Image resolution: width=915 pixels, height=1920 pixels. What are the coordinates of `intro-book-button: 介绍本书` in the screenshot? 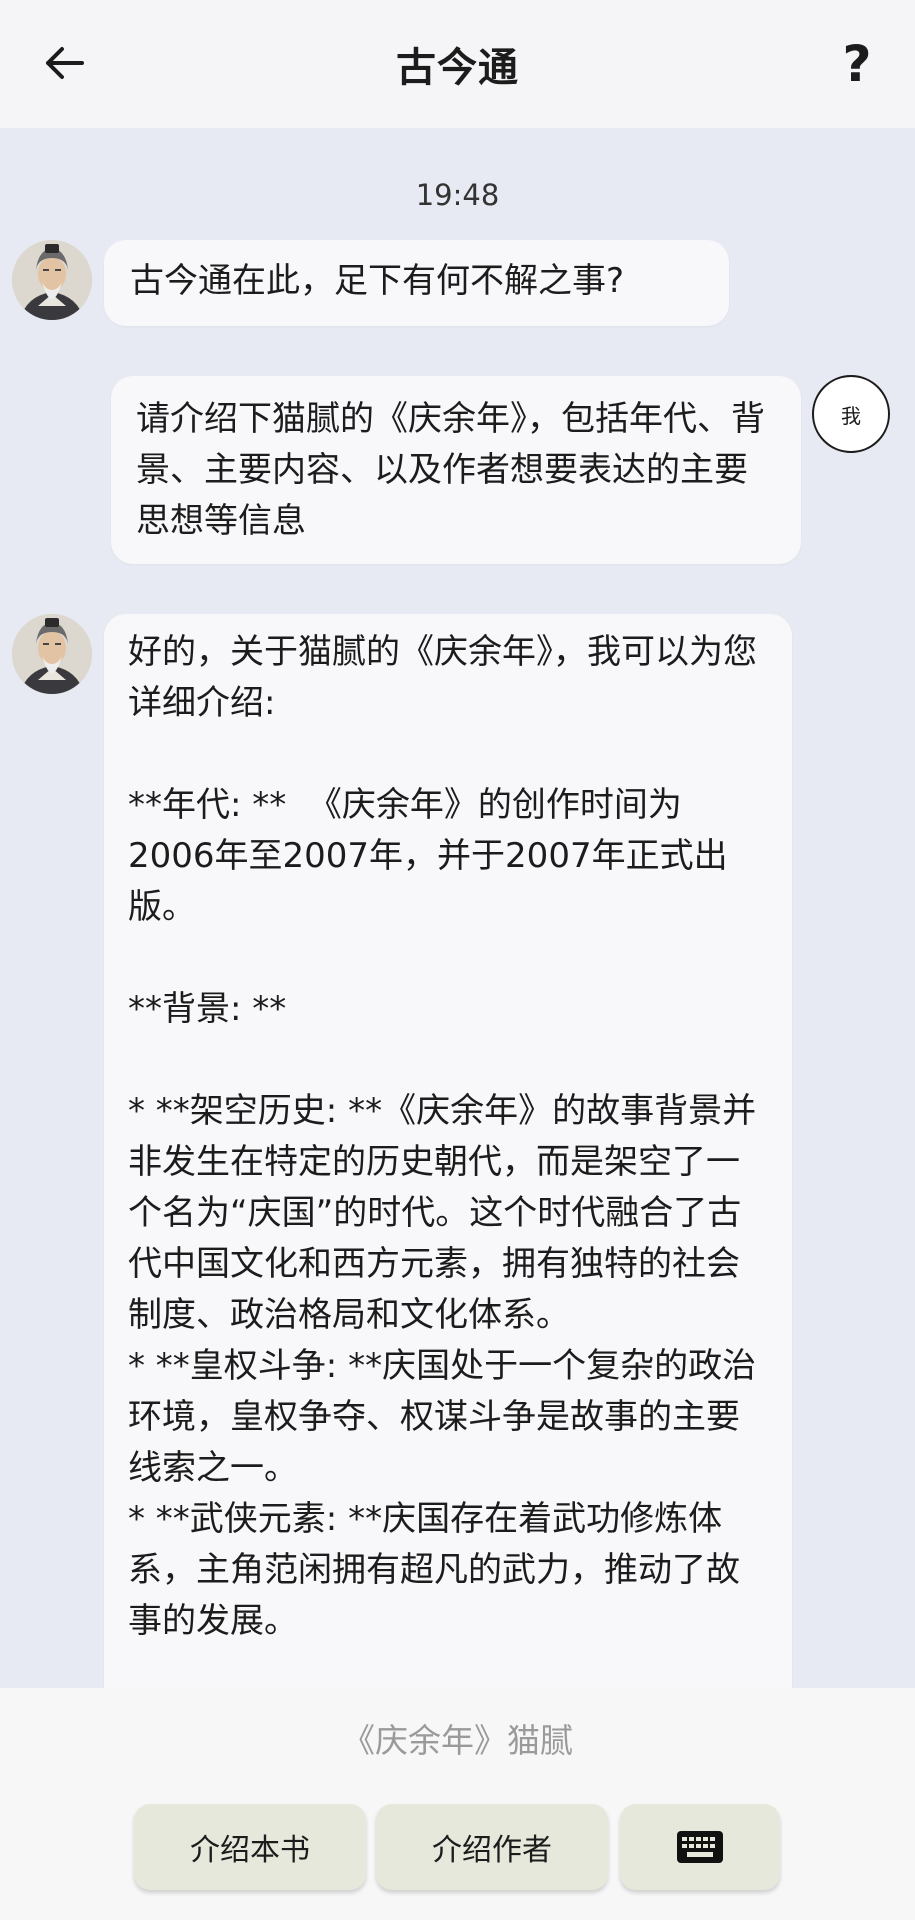 It's located at (250, 1847).